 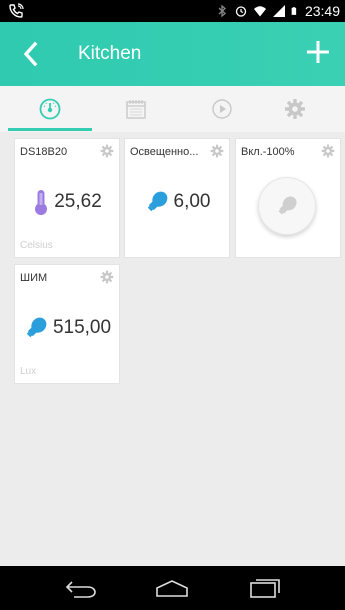 I want to click on app-bar: Kitchen, so click(x=172, y=54).